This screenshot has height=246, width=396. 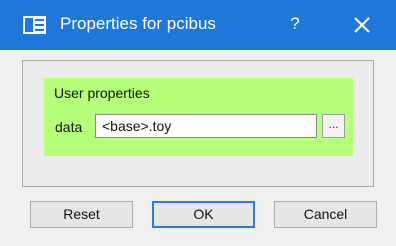 I want to click on data-input: <base>.toy, so click(x=206, y=126).